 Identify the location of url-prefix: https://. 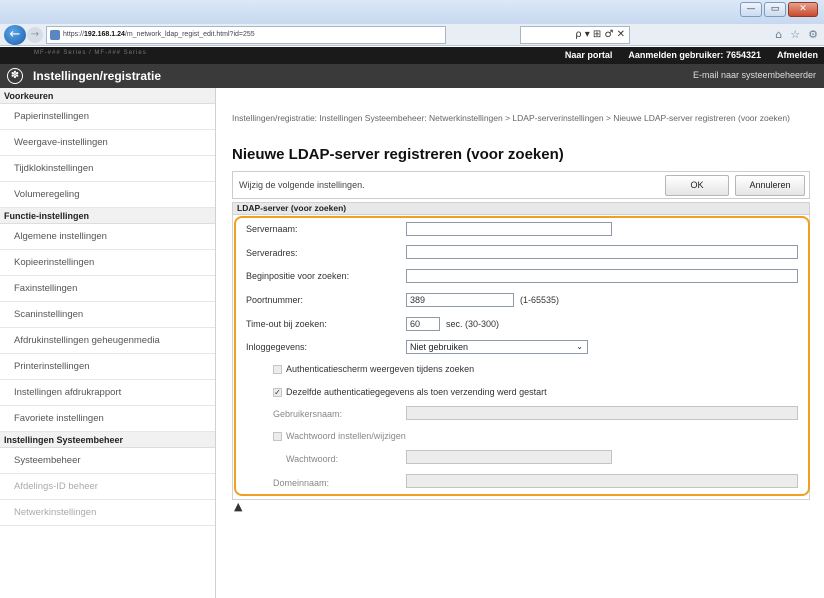
(74, 34).